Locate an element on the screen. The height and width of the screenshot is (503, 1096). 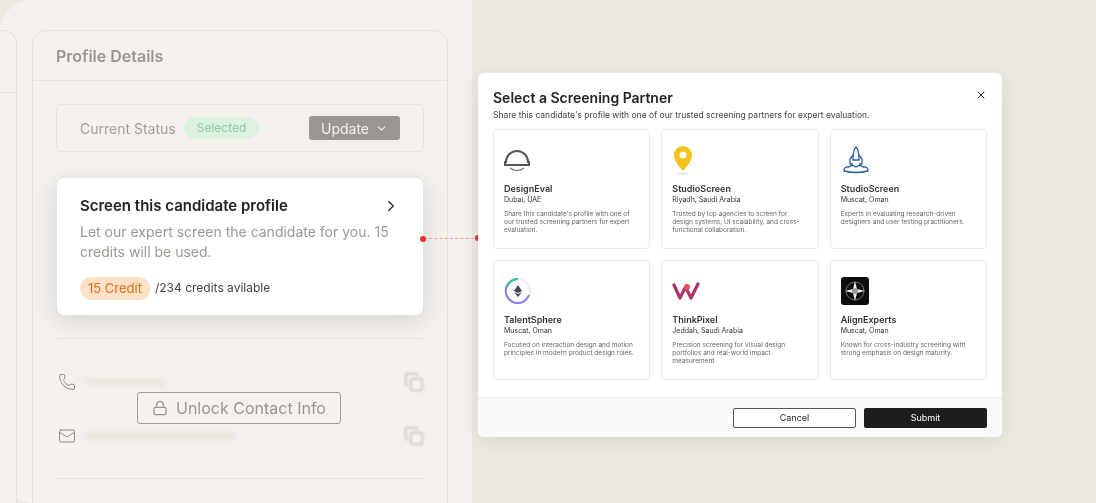
card-title: Screen this candidate profile is located at coordinates (184, 206).